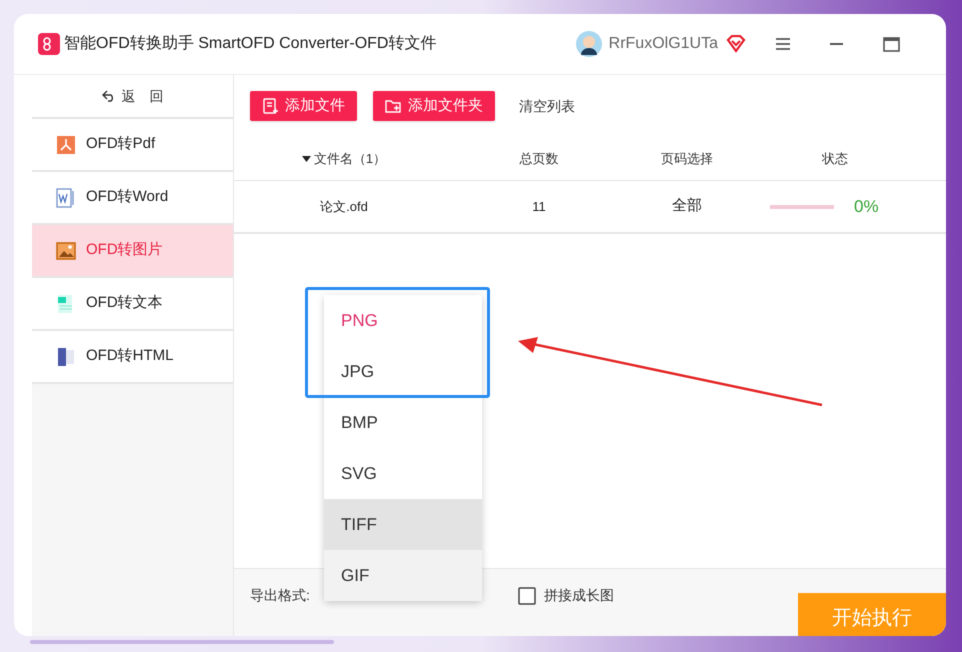 Image resolution: width=962 pixels, height=652 pixels. Describe the element at coordinates (132, 357) in the screenshot. I see `sidebar-item: OFD转HTML` at that location.